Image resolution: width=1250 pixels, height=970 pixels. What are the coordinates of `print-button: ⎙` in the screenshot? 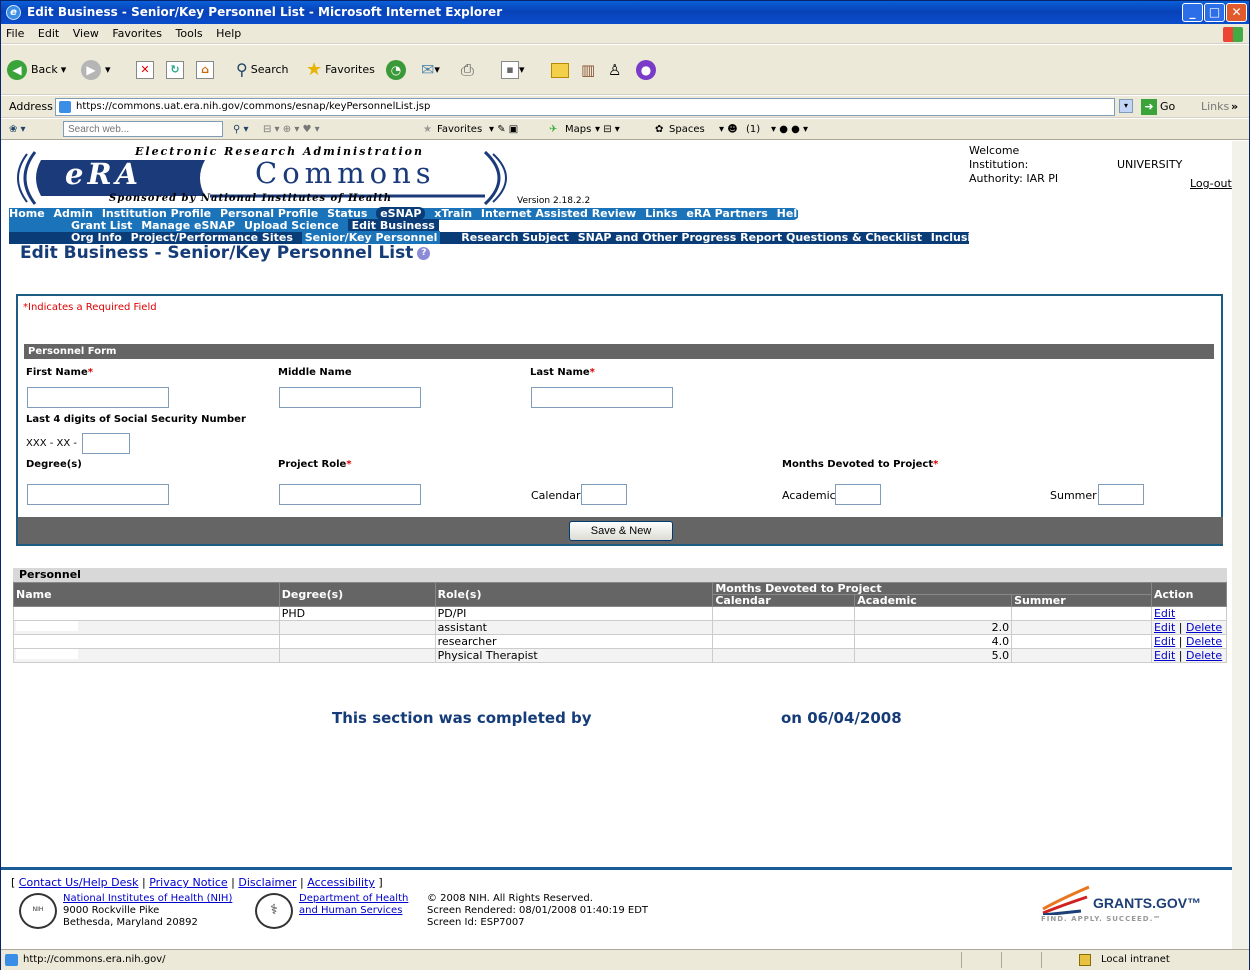 It's located at (467, 70).